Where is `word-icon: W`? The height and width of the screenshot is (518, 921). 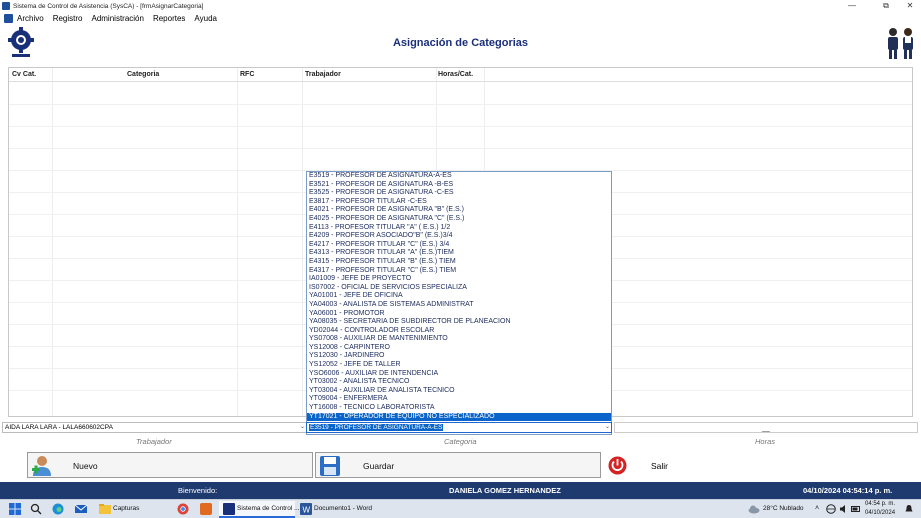 word-icon: W is located at coordinates (306, 509).